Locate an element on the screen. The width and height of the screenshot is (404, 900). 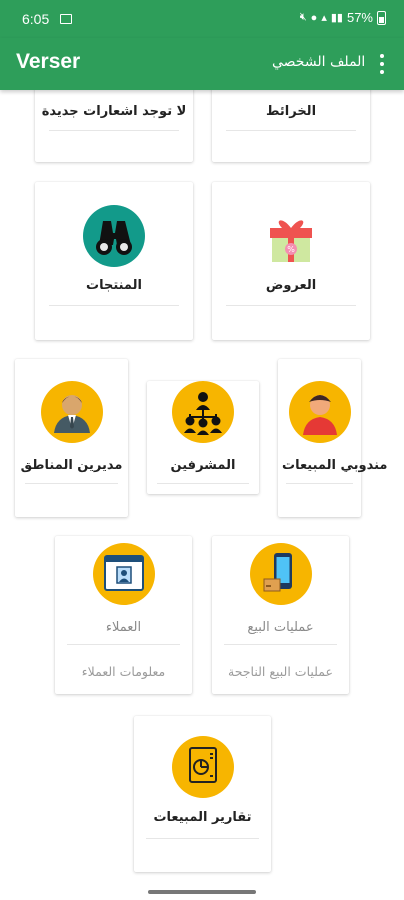
report-icon is located at coordinates (202, 767).